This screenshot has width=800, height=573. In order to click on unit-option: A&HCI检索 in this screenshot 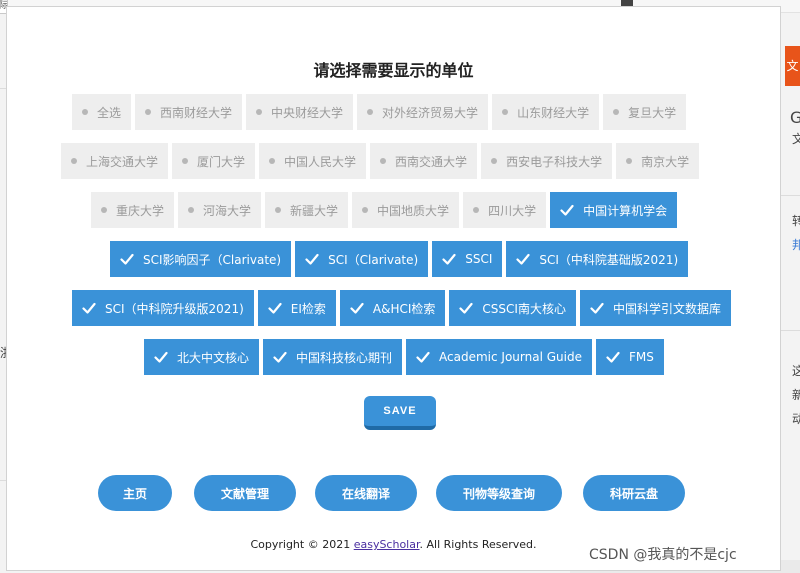, I will do `click(392, 308)`.